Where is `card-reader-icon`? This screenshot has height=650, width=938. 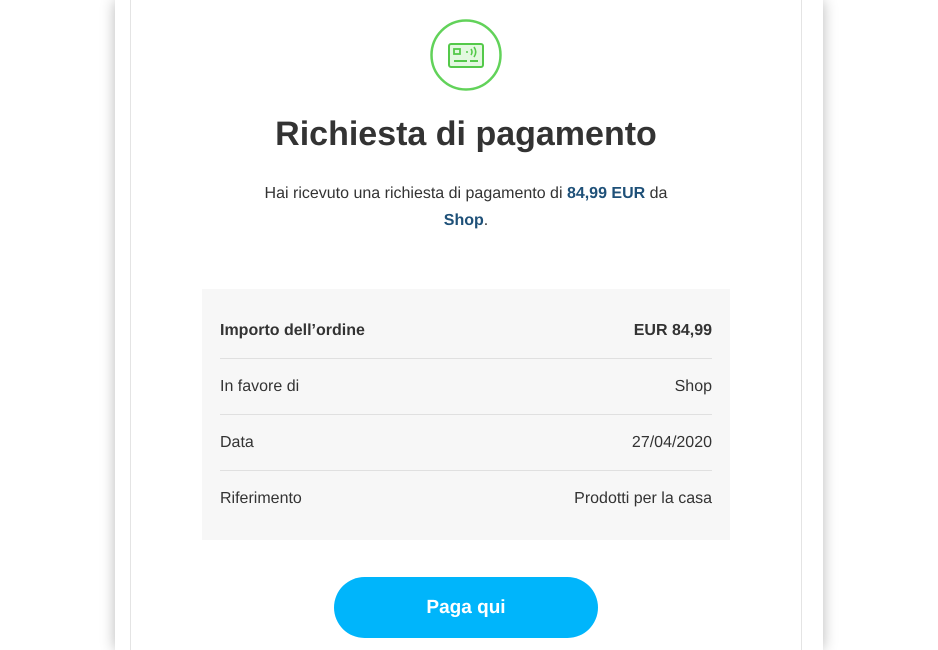 card-reader-icon is located at coordinates (466, 55).